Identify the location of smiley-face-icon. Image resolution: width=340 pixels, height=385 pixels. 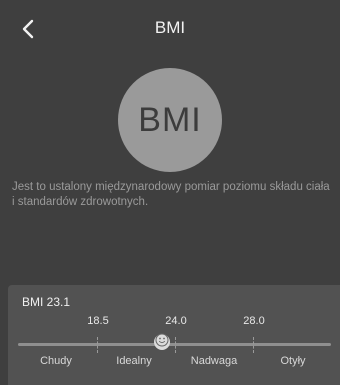
(162, 342).